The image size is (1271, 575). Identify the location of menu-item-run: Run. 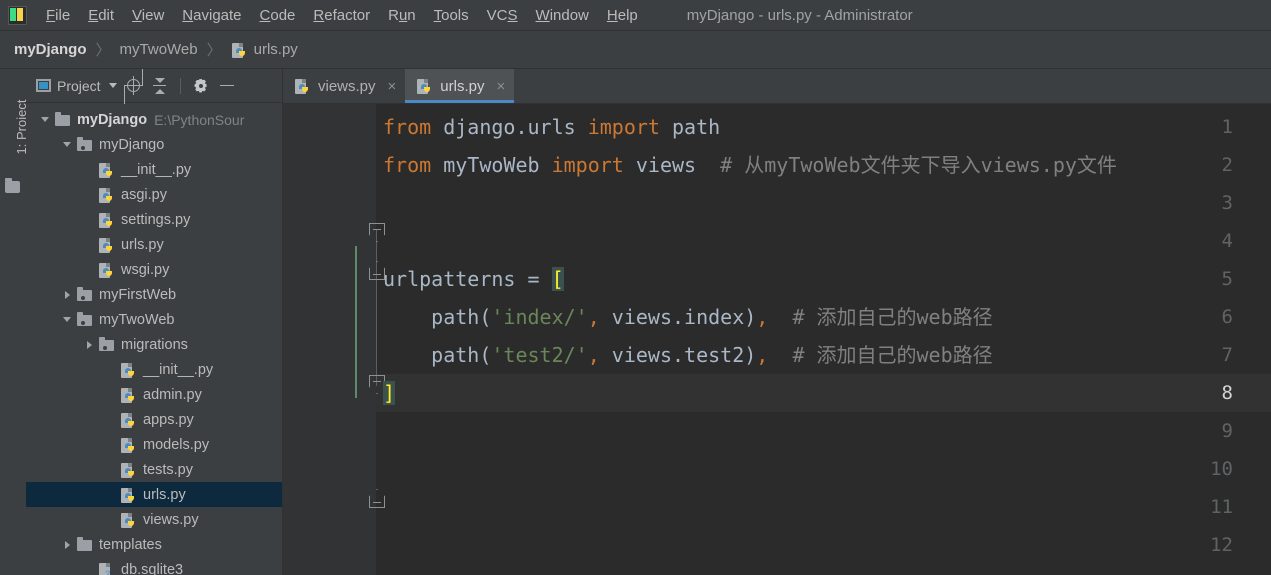
(402, 15).